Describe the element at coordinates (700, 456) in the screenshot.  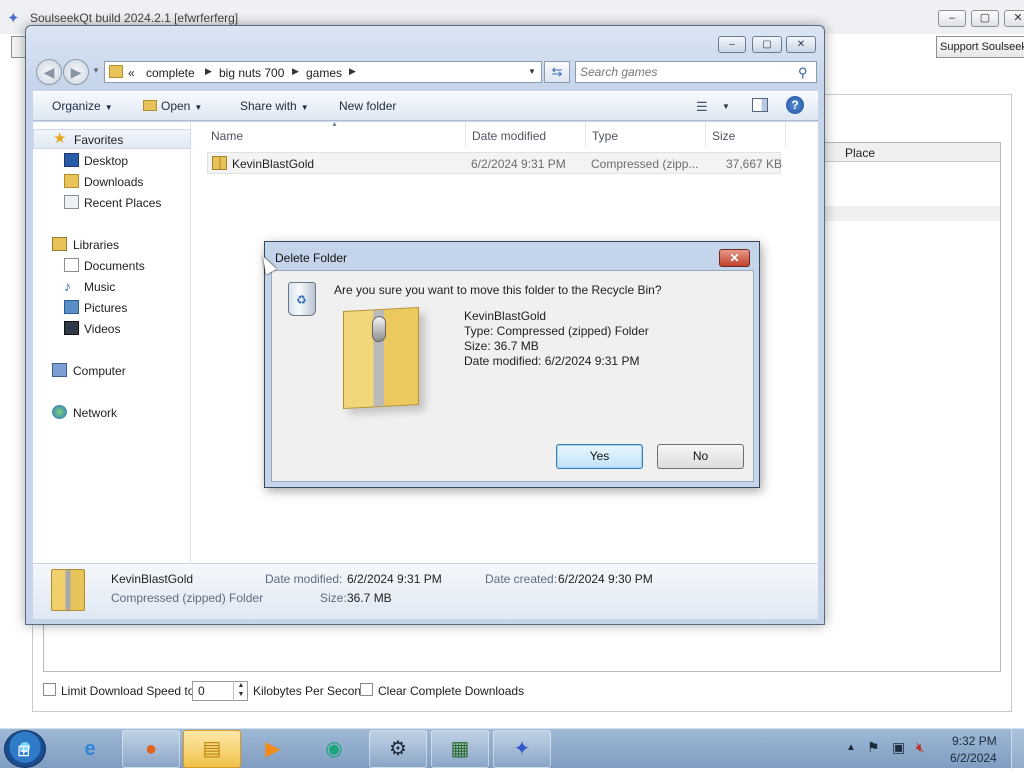
I see `no-button: No` at that location.